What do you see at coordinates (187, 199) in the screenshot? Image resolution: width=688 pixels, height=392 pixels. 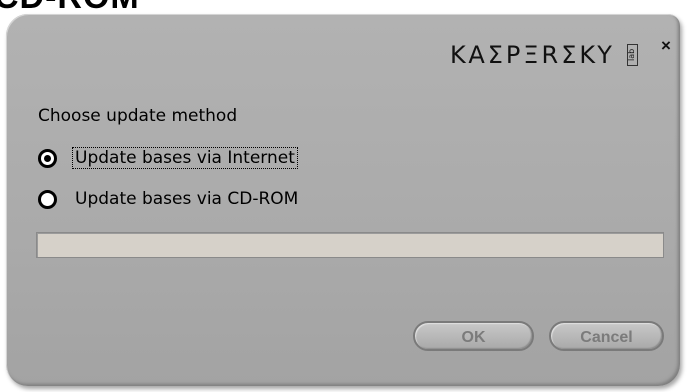 I see `option-cdrom-label: Update bases via CD-ROM` at bounding box center [187, 199].